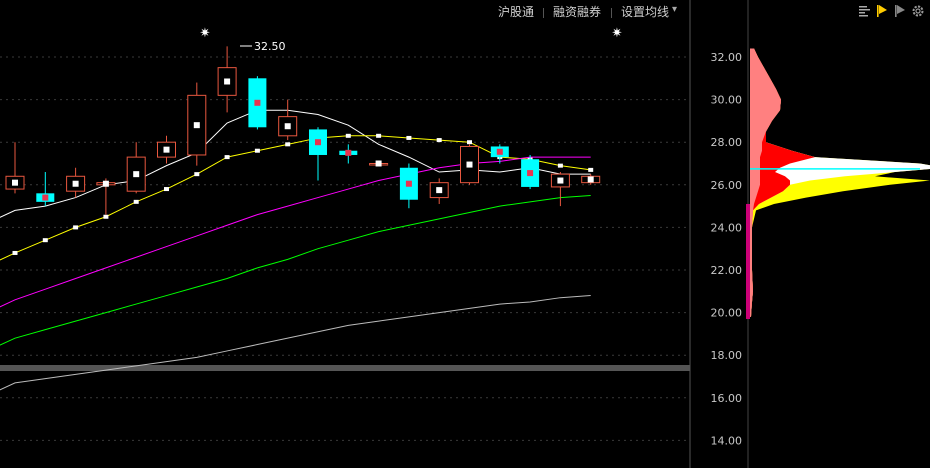 The width and height of the screenshot is (930, 468). Describe the element at coordinates (411, 39) in the screenshot. I see `marker-layer: ✷ ✷ 32.50` at that location.